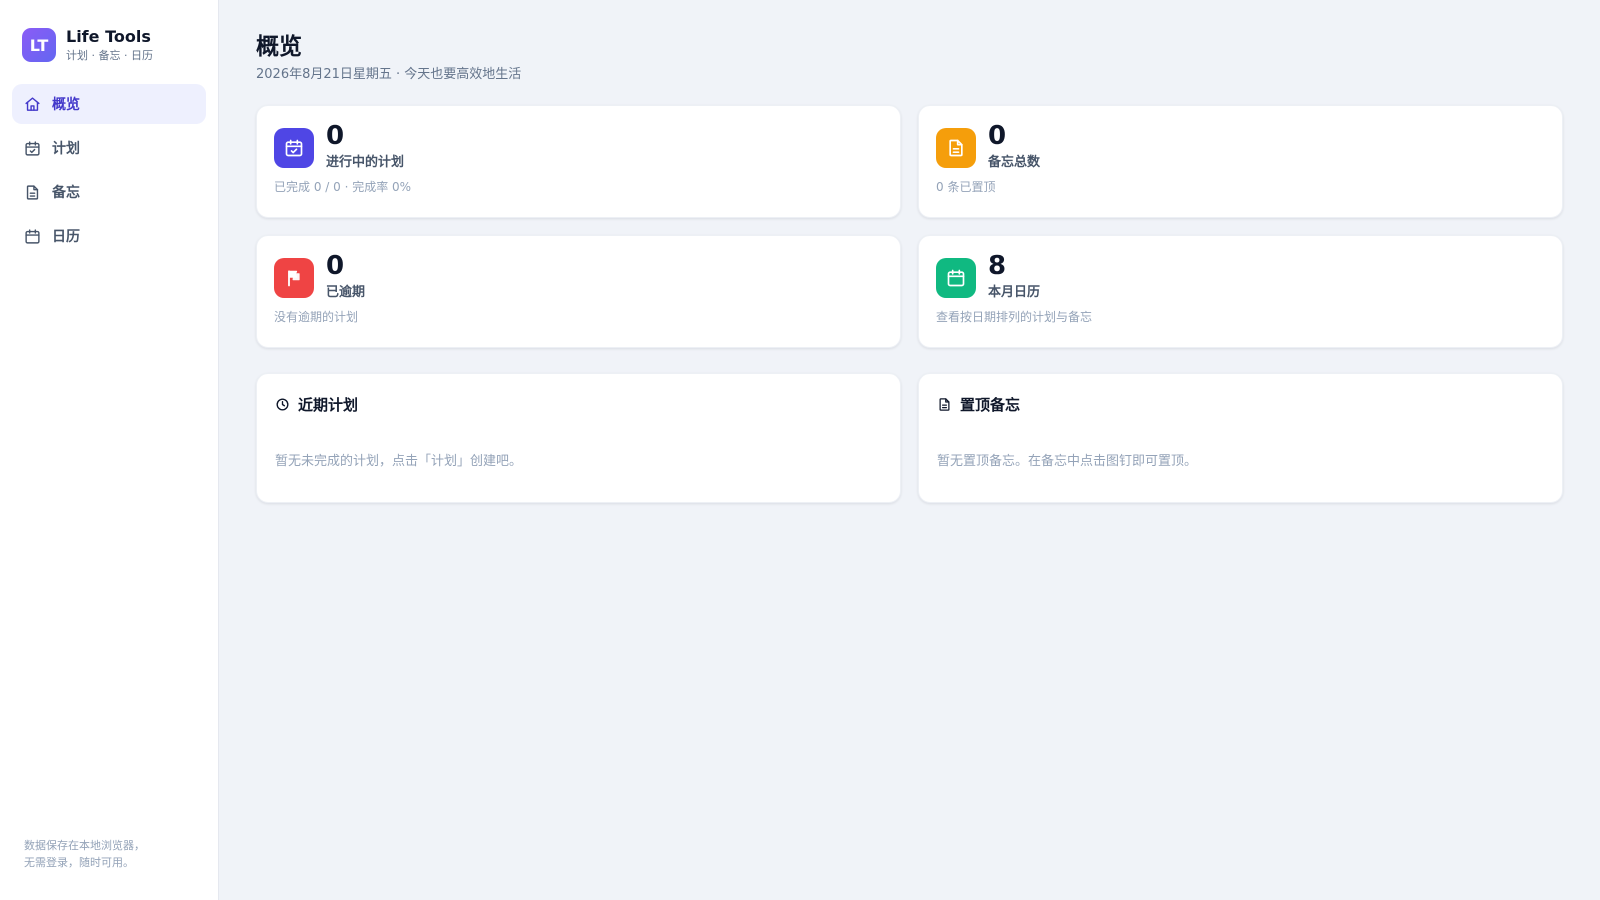  Describe the element at coordinates (109, 192) in the screenshot. I see `sidebar-item-memos: 备忘` at that location.